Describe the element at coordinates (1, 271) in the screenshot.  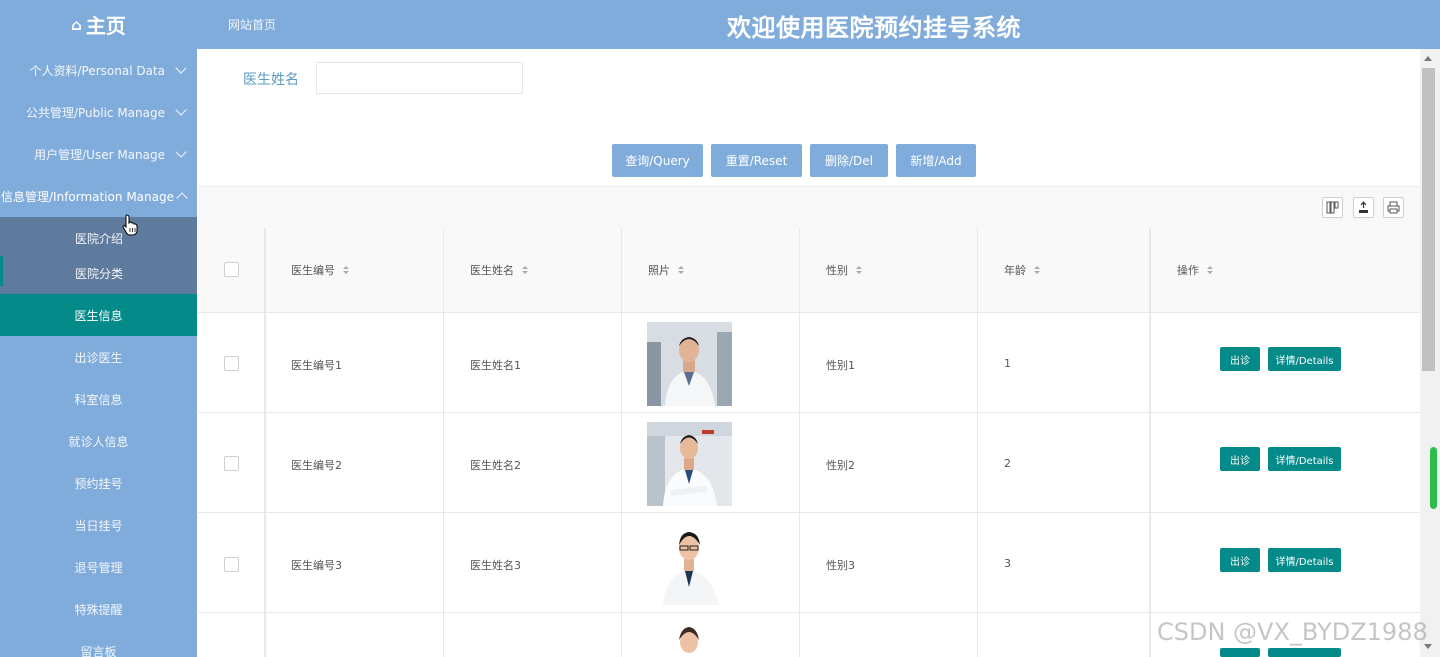
I see `hover-marker` at that location.